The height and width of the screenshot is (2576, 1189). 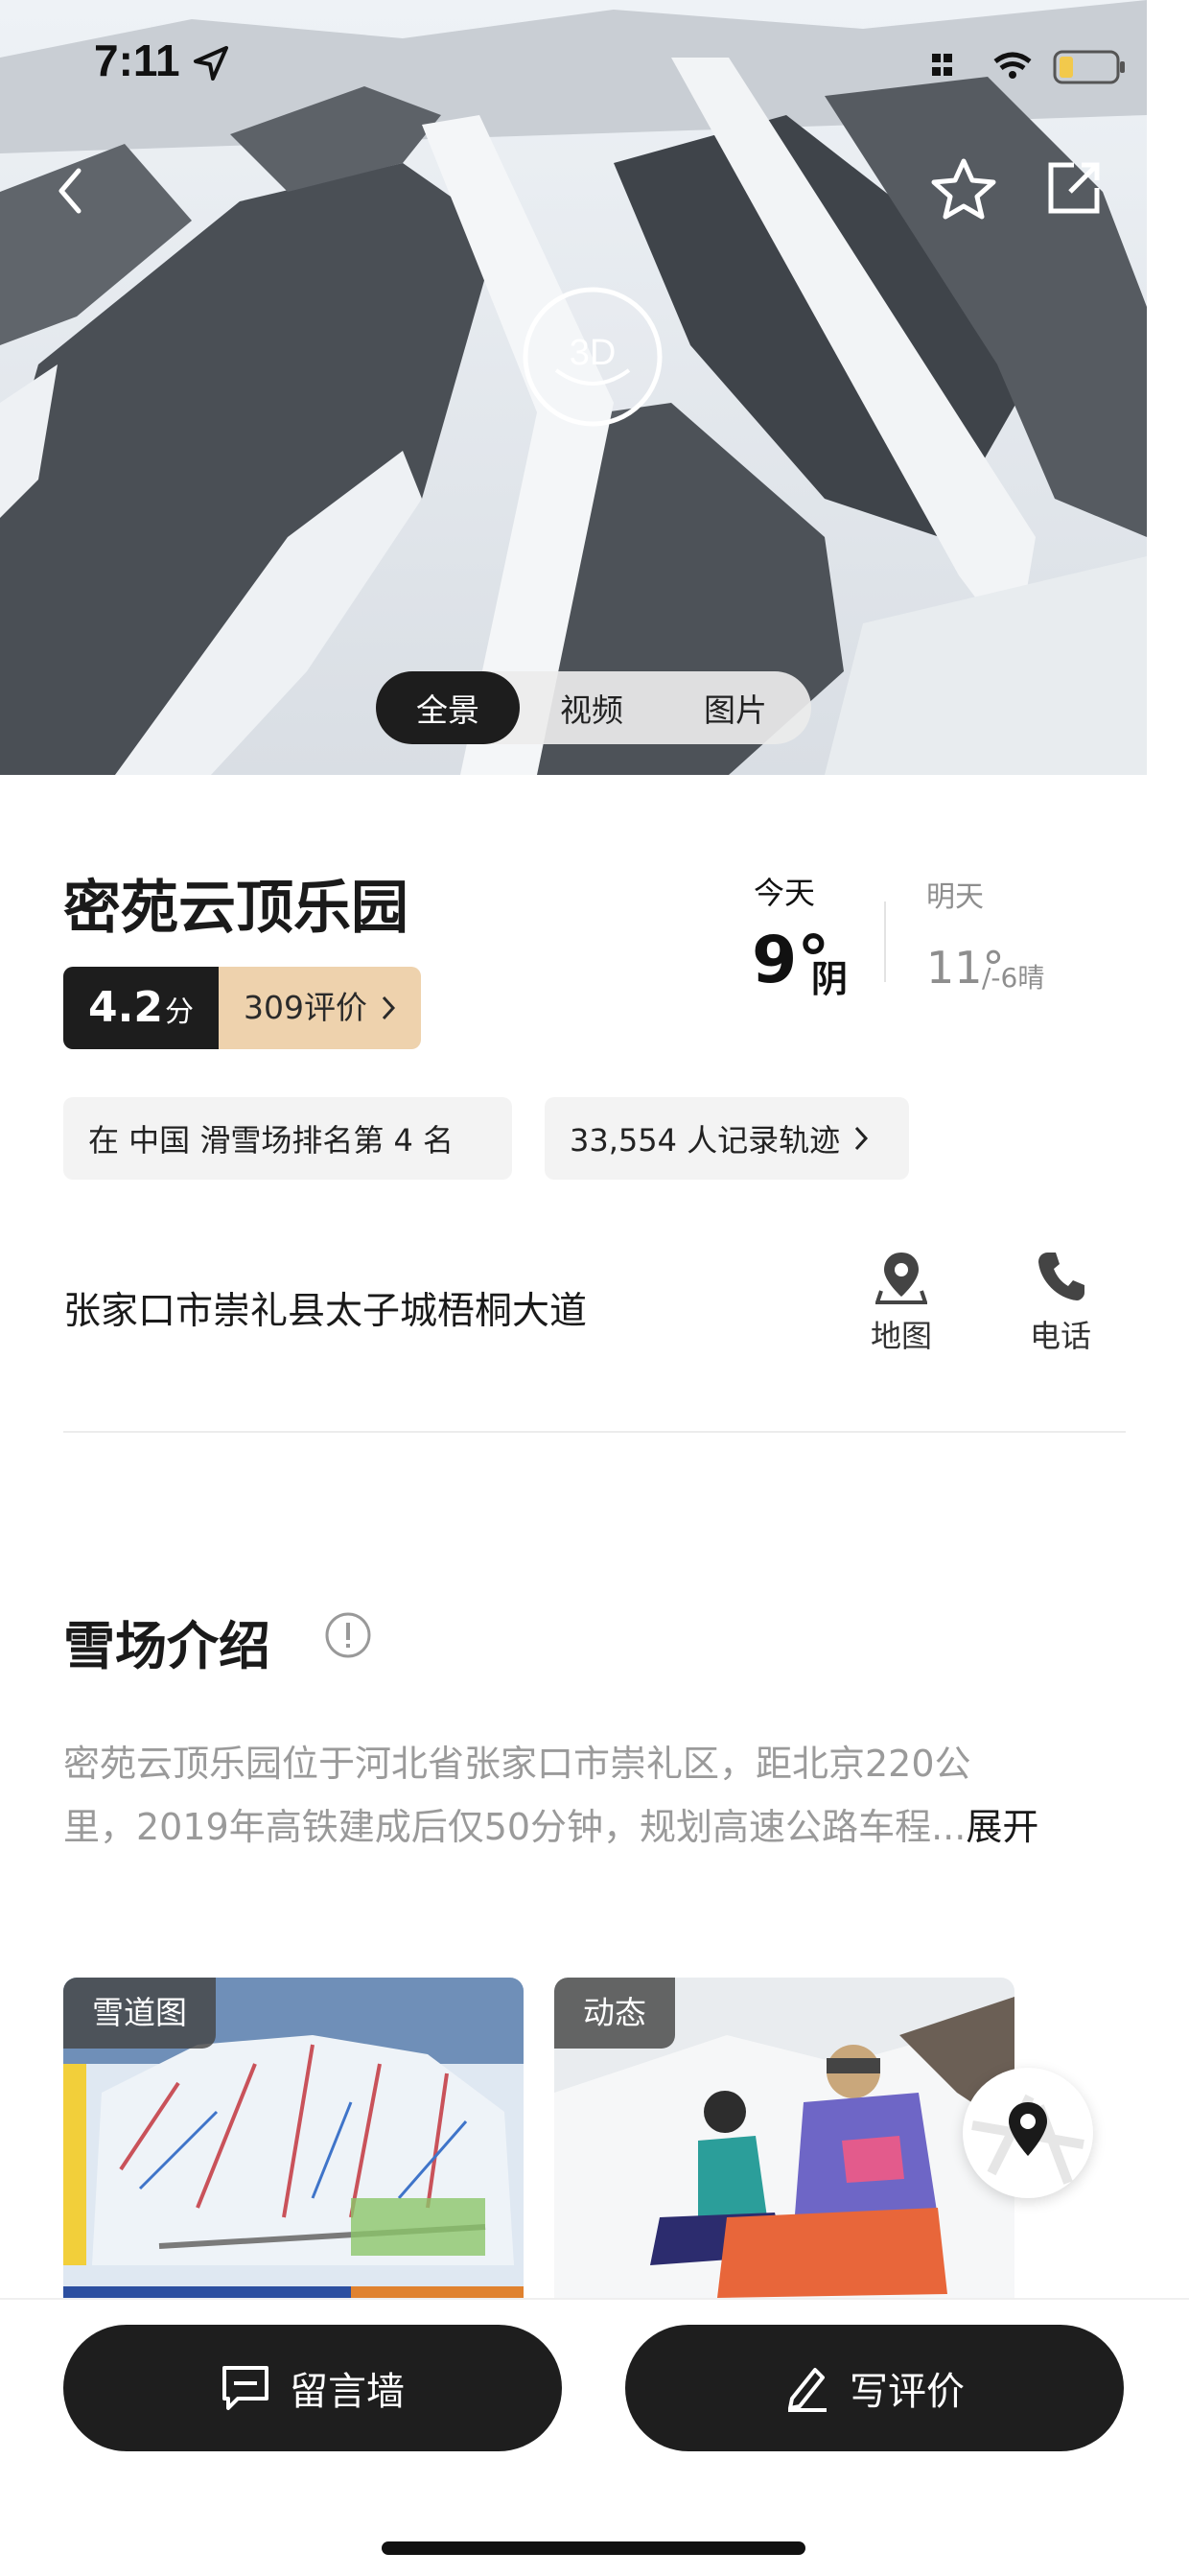 What do you see at coordinates (593, 353) in the screenshot?
I see `panorama-3d-label: 3D` at bounding box center [593, 353].